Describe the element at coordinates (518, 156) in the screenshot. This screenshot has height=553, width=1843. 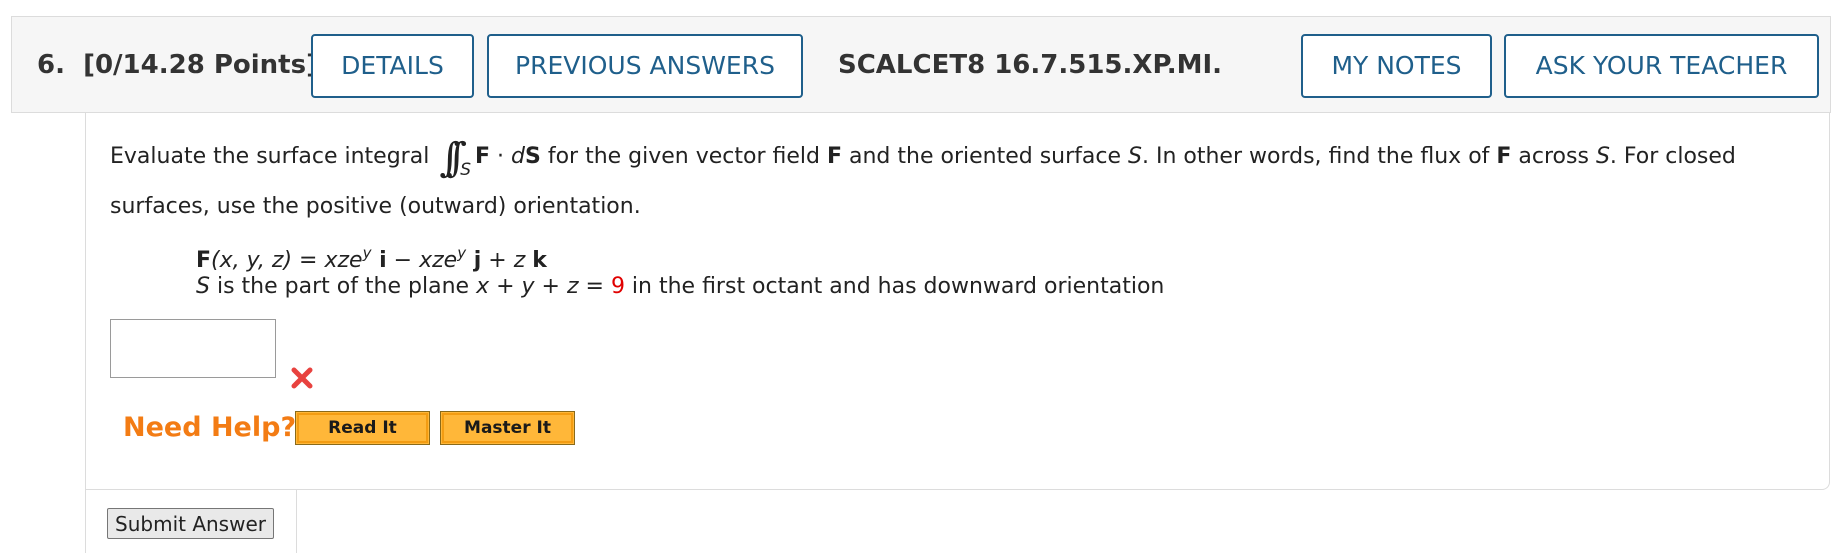
I see `integrand-d: d` at that location.